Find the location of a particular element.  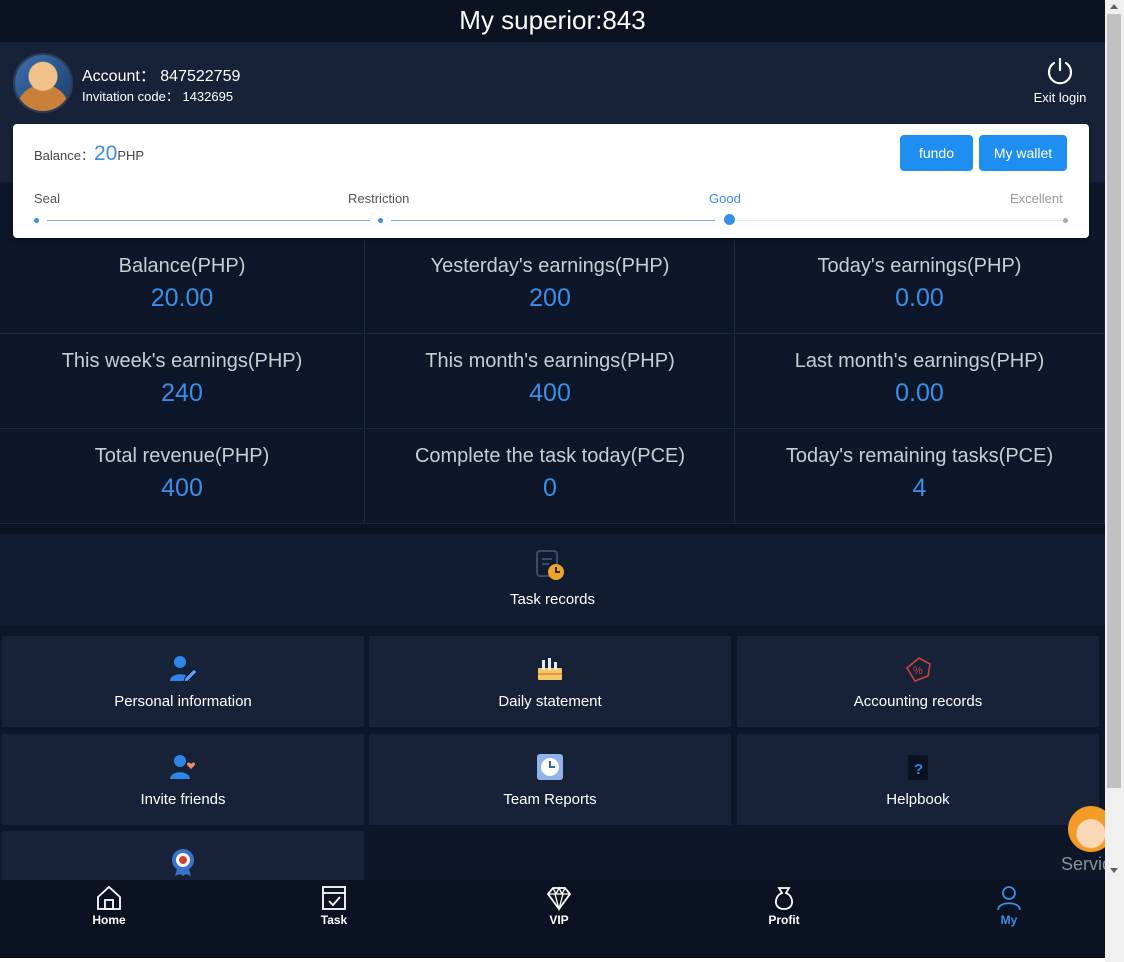

help-book-icon: ? is located at coordinates (918, 767).